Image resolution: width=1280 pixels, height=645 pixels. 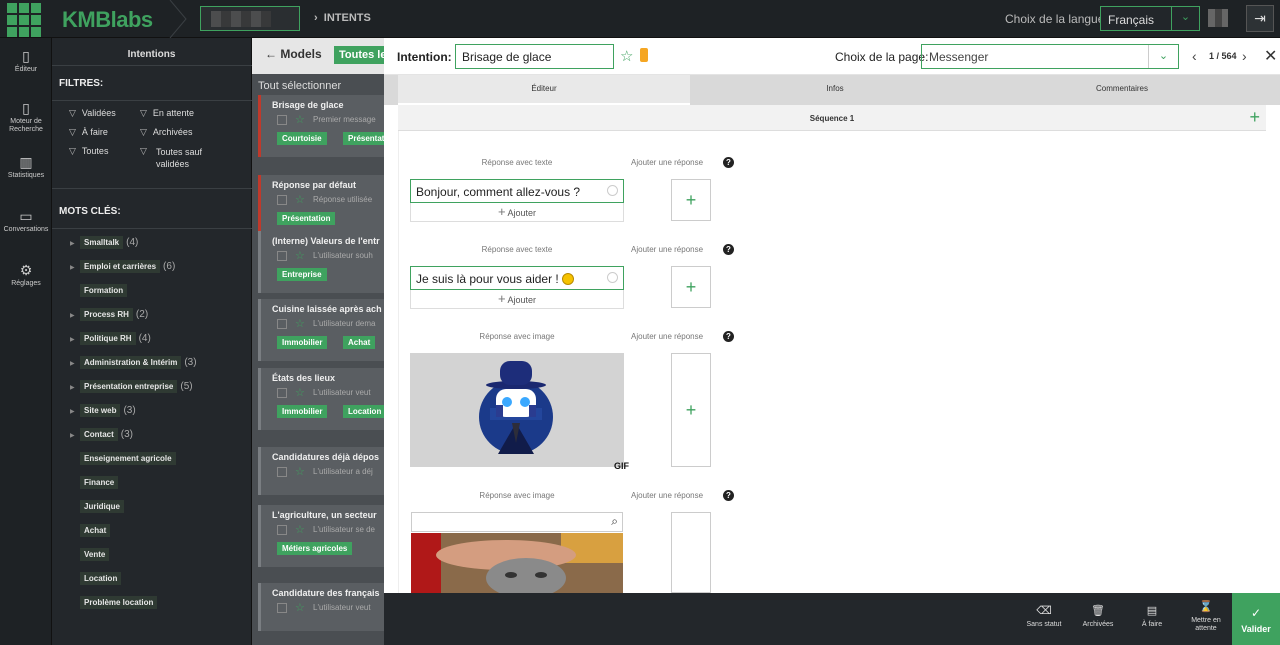 I want to click on filter-todo: ▽ À faire, so click(x=88, y=132).